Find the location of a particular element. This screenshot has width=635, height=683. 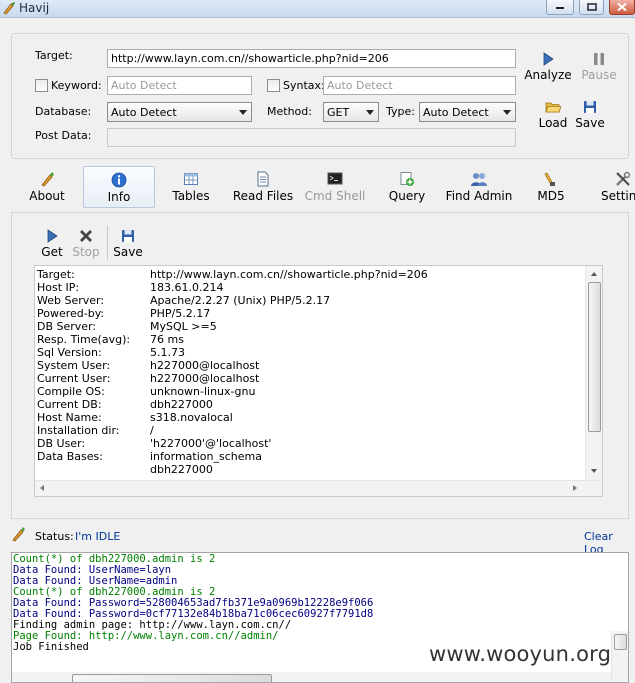

info-value: 5.1.73 is located at coordinates (167, 352).